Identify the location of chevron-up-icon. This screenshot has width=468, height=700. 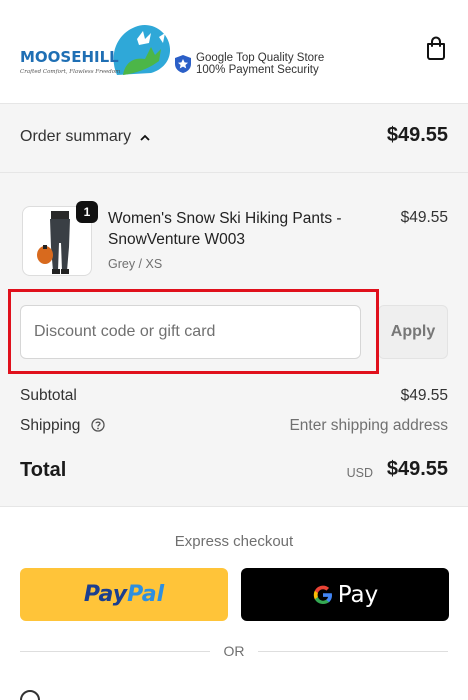
(145, 137).